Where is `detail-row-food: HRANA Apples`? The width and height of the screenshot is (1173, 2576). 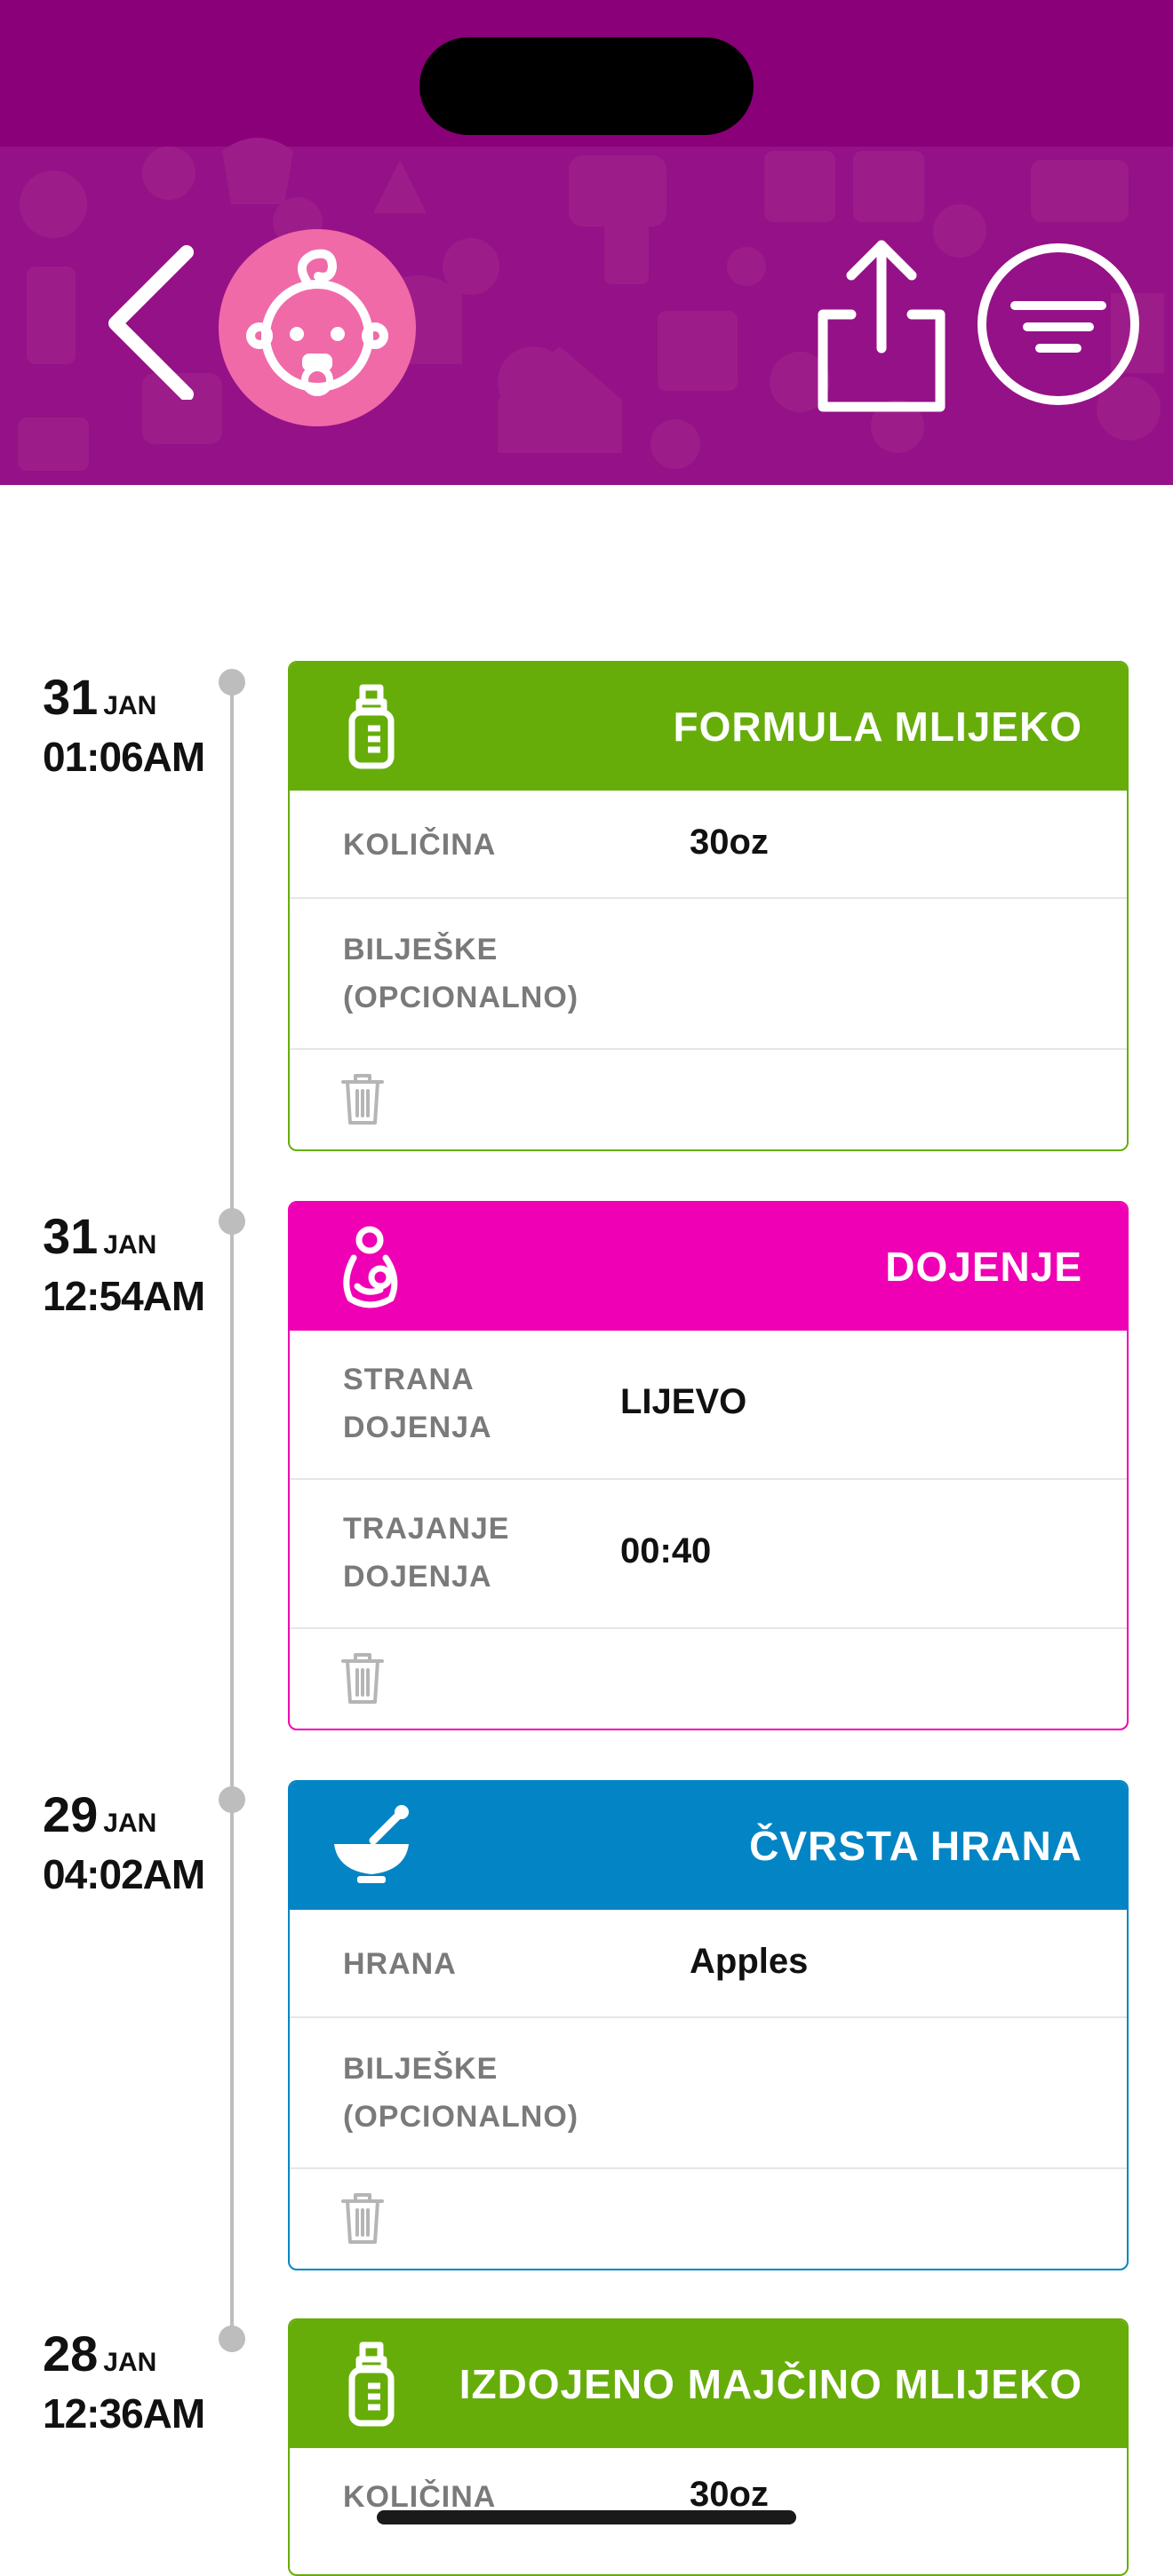
detail-row-food: HRANA Apples is located at coordinates (708, 1964).